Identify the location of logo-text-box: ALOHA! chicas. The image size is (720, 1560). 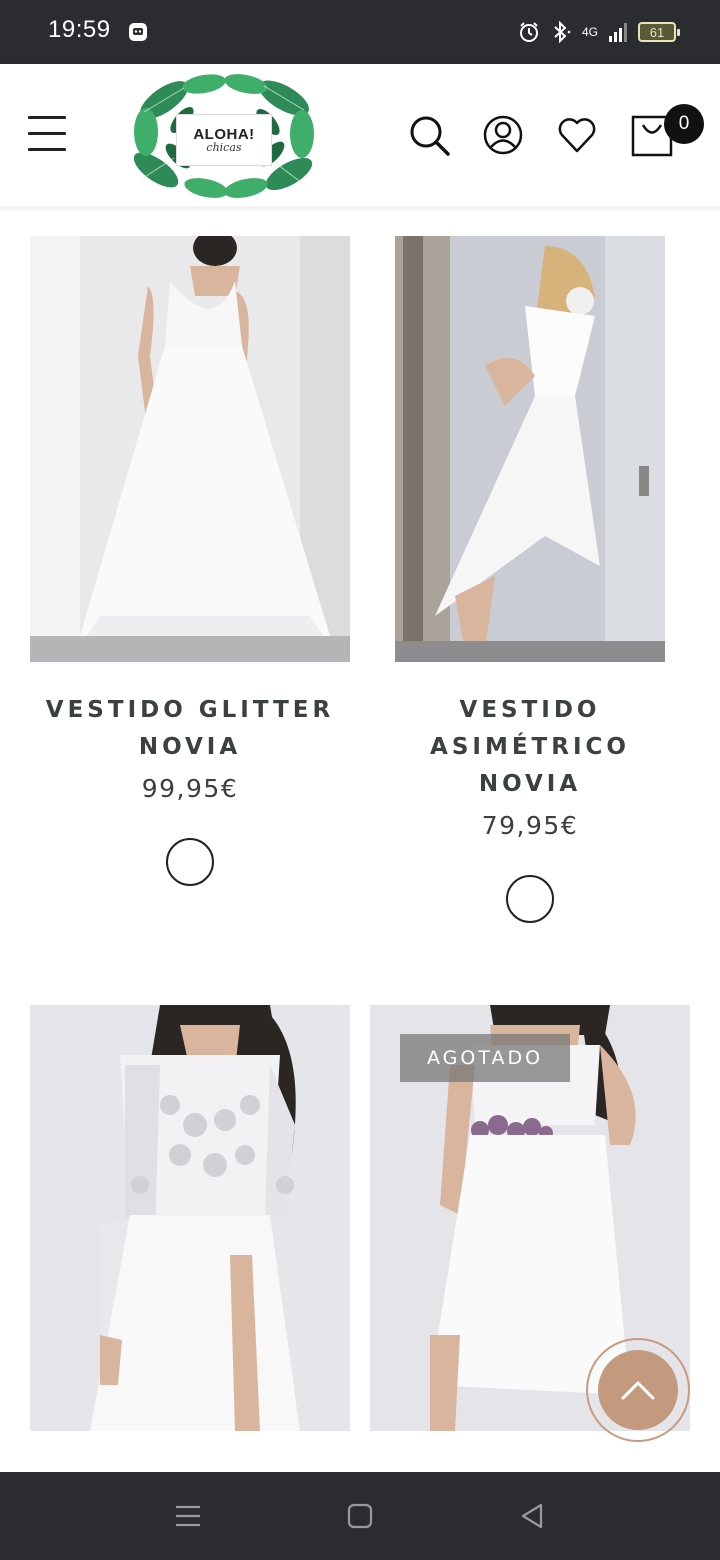
(224, 140).